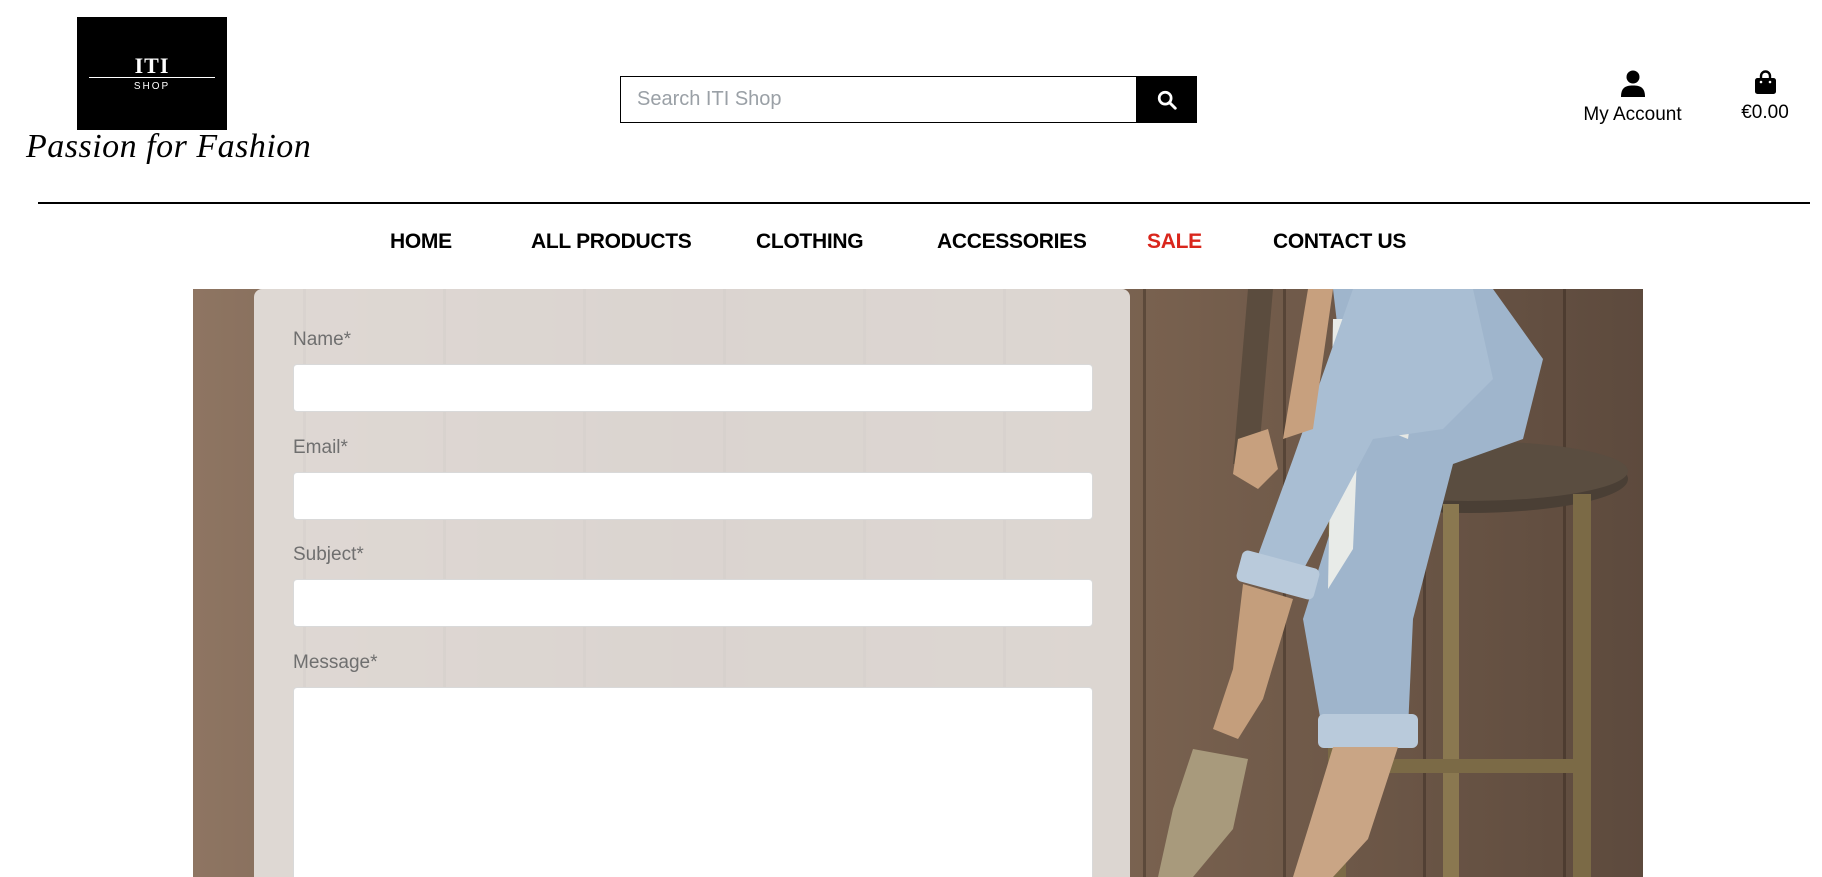 This screenshot has height=877, width=1822. What do you see at coordinates (1765, 112) in the screenshot?
I see `bag-total: €0.00` at bounding box center [1765, 112].